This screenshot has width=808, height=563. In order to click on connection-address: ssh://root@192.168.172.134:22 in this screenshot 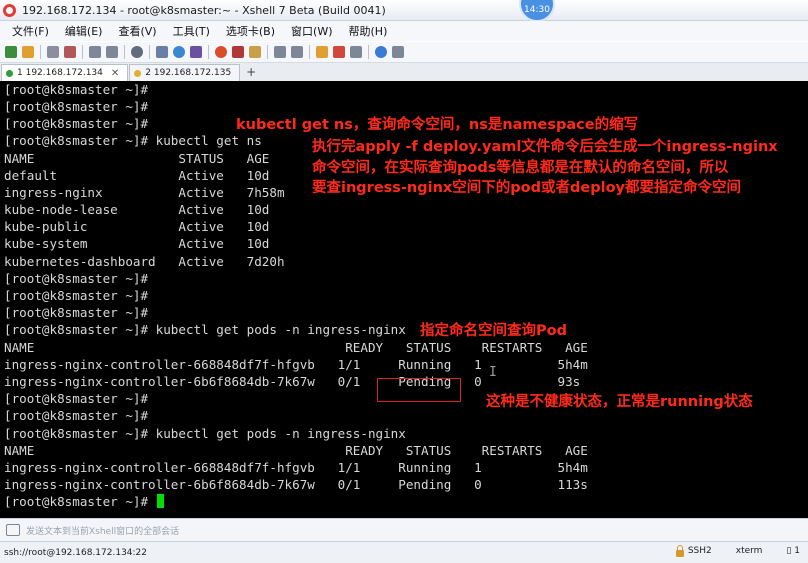, I will do `click(76, 552)`.